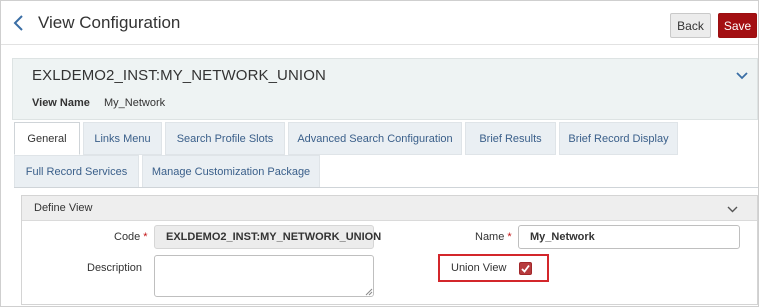  I want to click on view-name-label: View Name, so click(61, 103).